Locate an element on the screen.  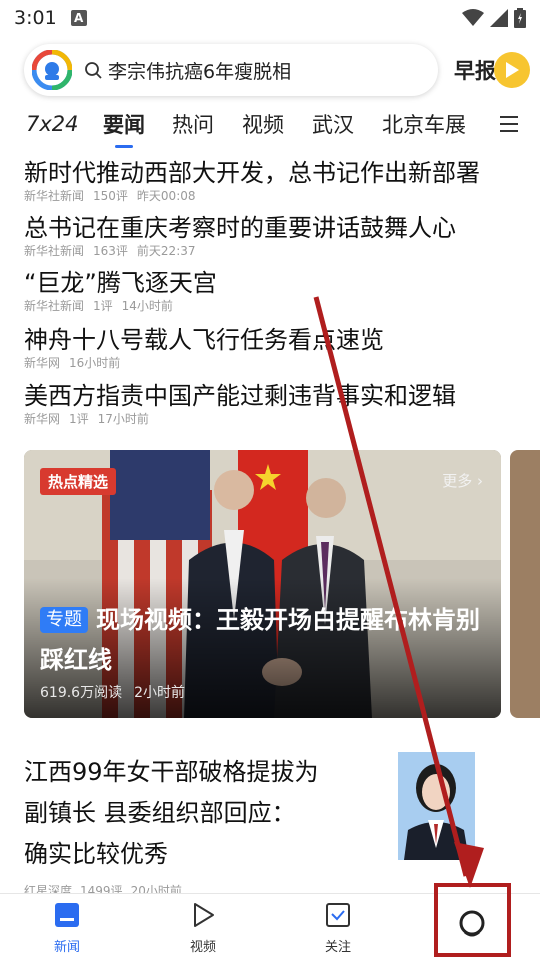
annotation-highlight-box is located at coordinates (472, 920).